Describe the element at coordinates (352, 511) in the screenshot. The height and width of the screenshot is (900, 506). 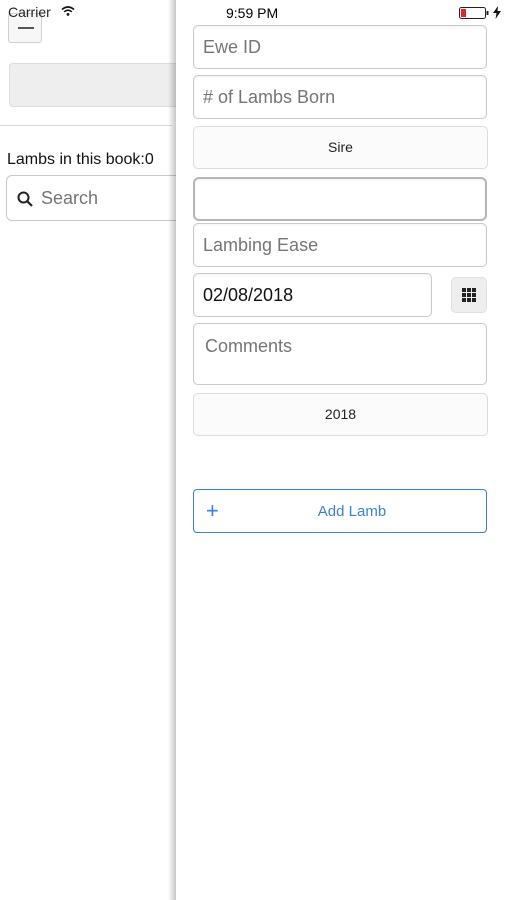
I see `add-lamb-label: Add Lamb` at that location.